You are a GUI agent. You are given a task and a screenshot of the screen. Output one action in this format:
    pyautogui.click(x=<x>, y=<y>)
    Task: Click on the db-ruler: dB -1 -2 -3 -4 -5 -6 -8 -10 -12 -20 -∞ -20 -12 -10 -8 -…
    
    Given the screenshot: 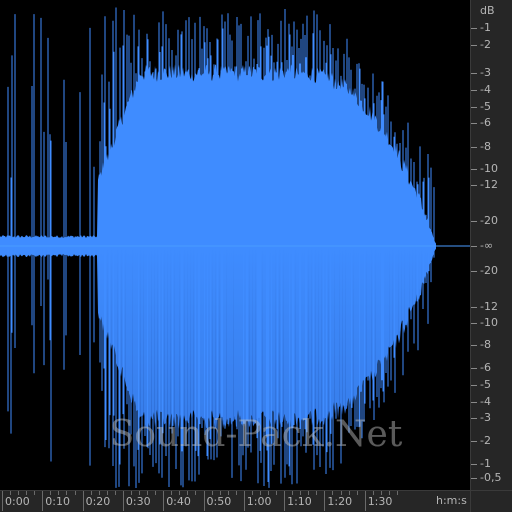 What is the action you would take?
    pyautogui.click(x=491, y=245)
    